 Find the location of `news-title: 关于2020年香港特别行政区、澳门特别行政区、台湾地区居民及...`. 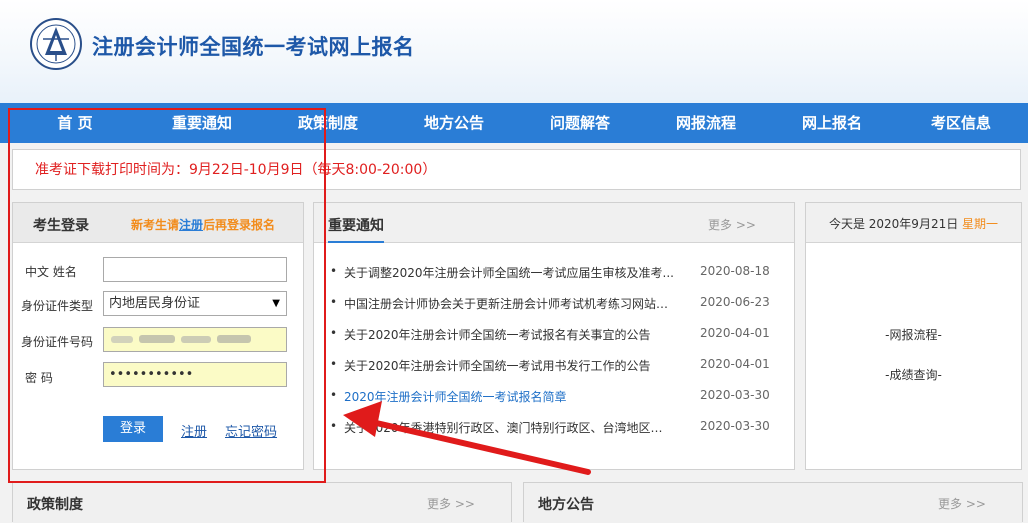

news-title: 关于2020年香港特别行政区、澳门特别行政区、台湾地区居民及... is located at coordinates (509, 427).